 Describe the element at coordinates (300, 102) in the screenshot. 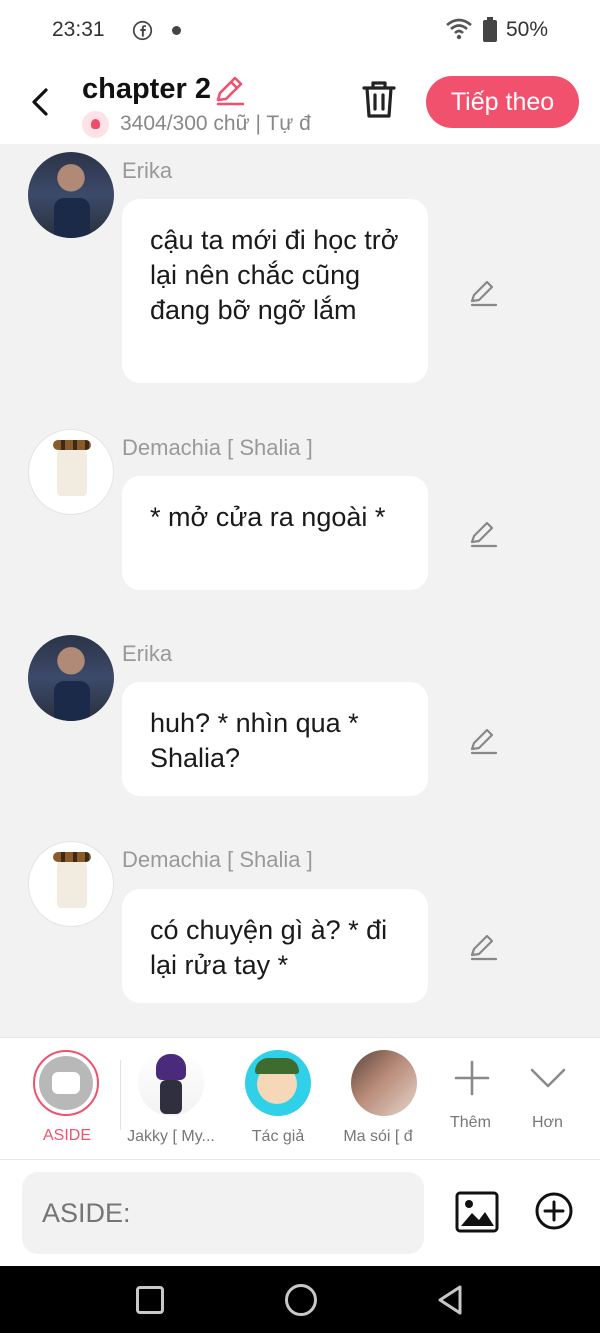

I see `chapter-header: chapter 2 3404/300 chữ | Tự đ Tiếp theo` at that location.